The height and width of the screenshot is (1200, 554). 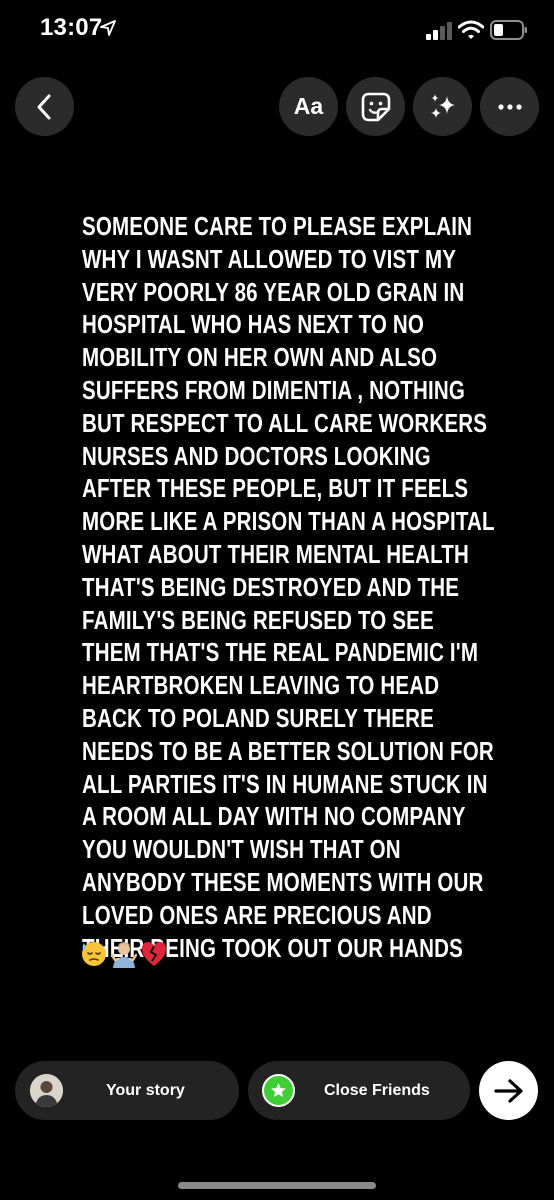 I want to click on story-line: VERY POORLY 86 YEAR OLD GRAN IN, so click(x=273, y=291).